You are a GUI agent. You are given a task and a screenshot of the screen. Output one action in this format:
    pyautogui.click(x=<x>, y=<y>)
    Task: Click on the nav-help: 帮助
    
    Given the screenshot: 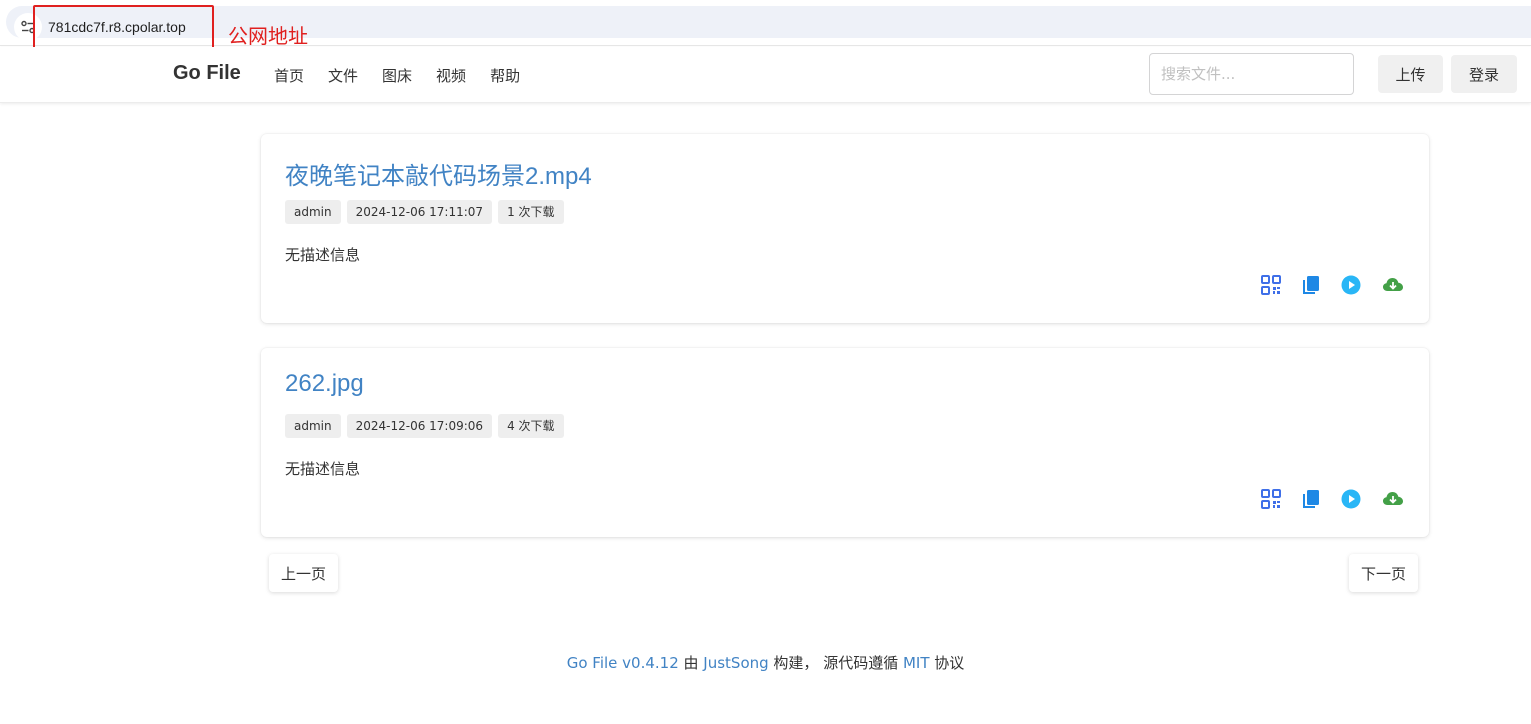 What is the action you would take?
    pyautogui.click(x=505, y=75)
    